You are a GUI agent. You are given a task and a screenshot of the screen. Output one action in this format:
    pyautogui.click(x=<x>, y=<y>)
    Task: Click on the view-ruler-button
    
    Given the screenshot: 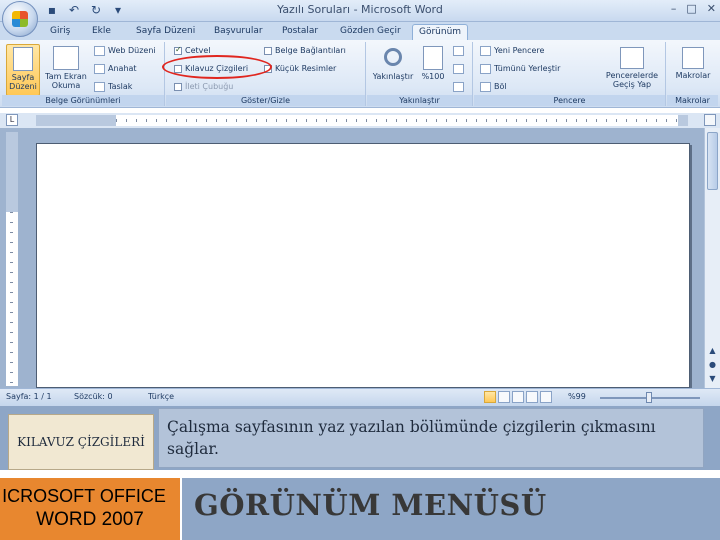 What is the action you would take?
    pyautogui.click(x=710, y=120)
    